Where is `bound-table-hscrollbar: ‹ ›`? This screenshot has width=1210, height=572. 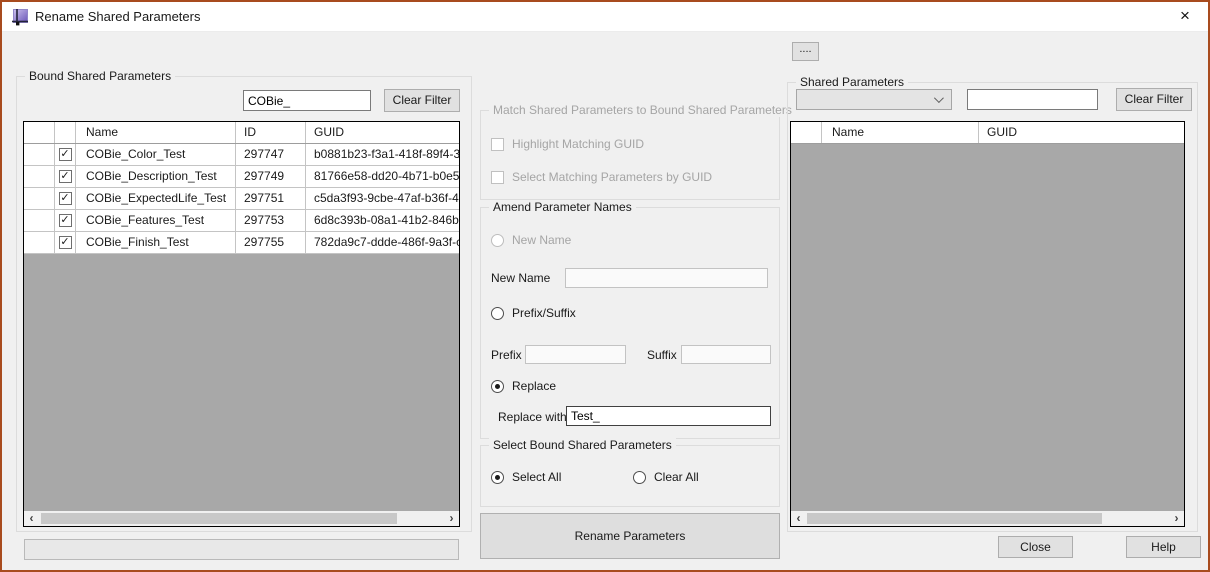
bound-table-hscrollbar: ‹ › is located at coordinates (241, 518).